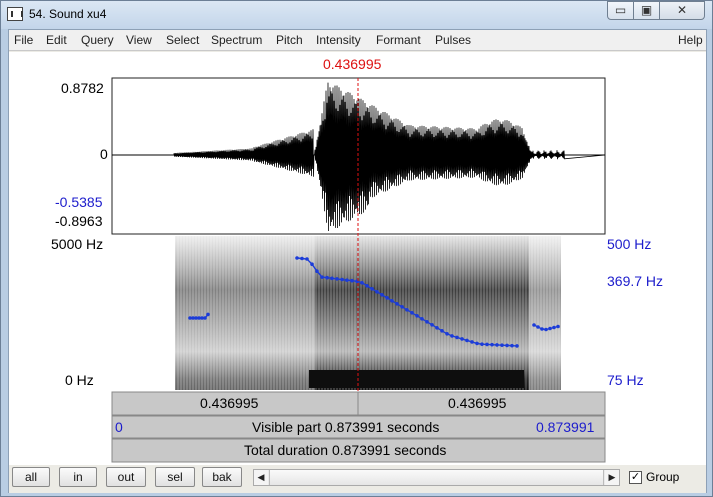 Image resolution: width=713 pixels, height=497 pixels. What do you see at coordinates (416, 379) in the screenshot?
I see `spectrogram-voice-bar` at bounding box center [416, 379].